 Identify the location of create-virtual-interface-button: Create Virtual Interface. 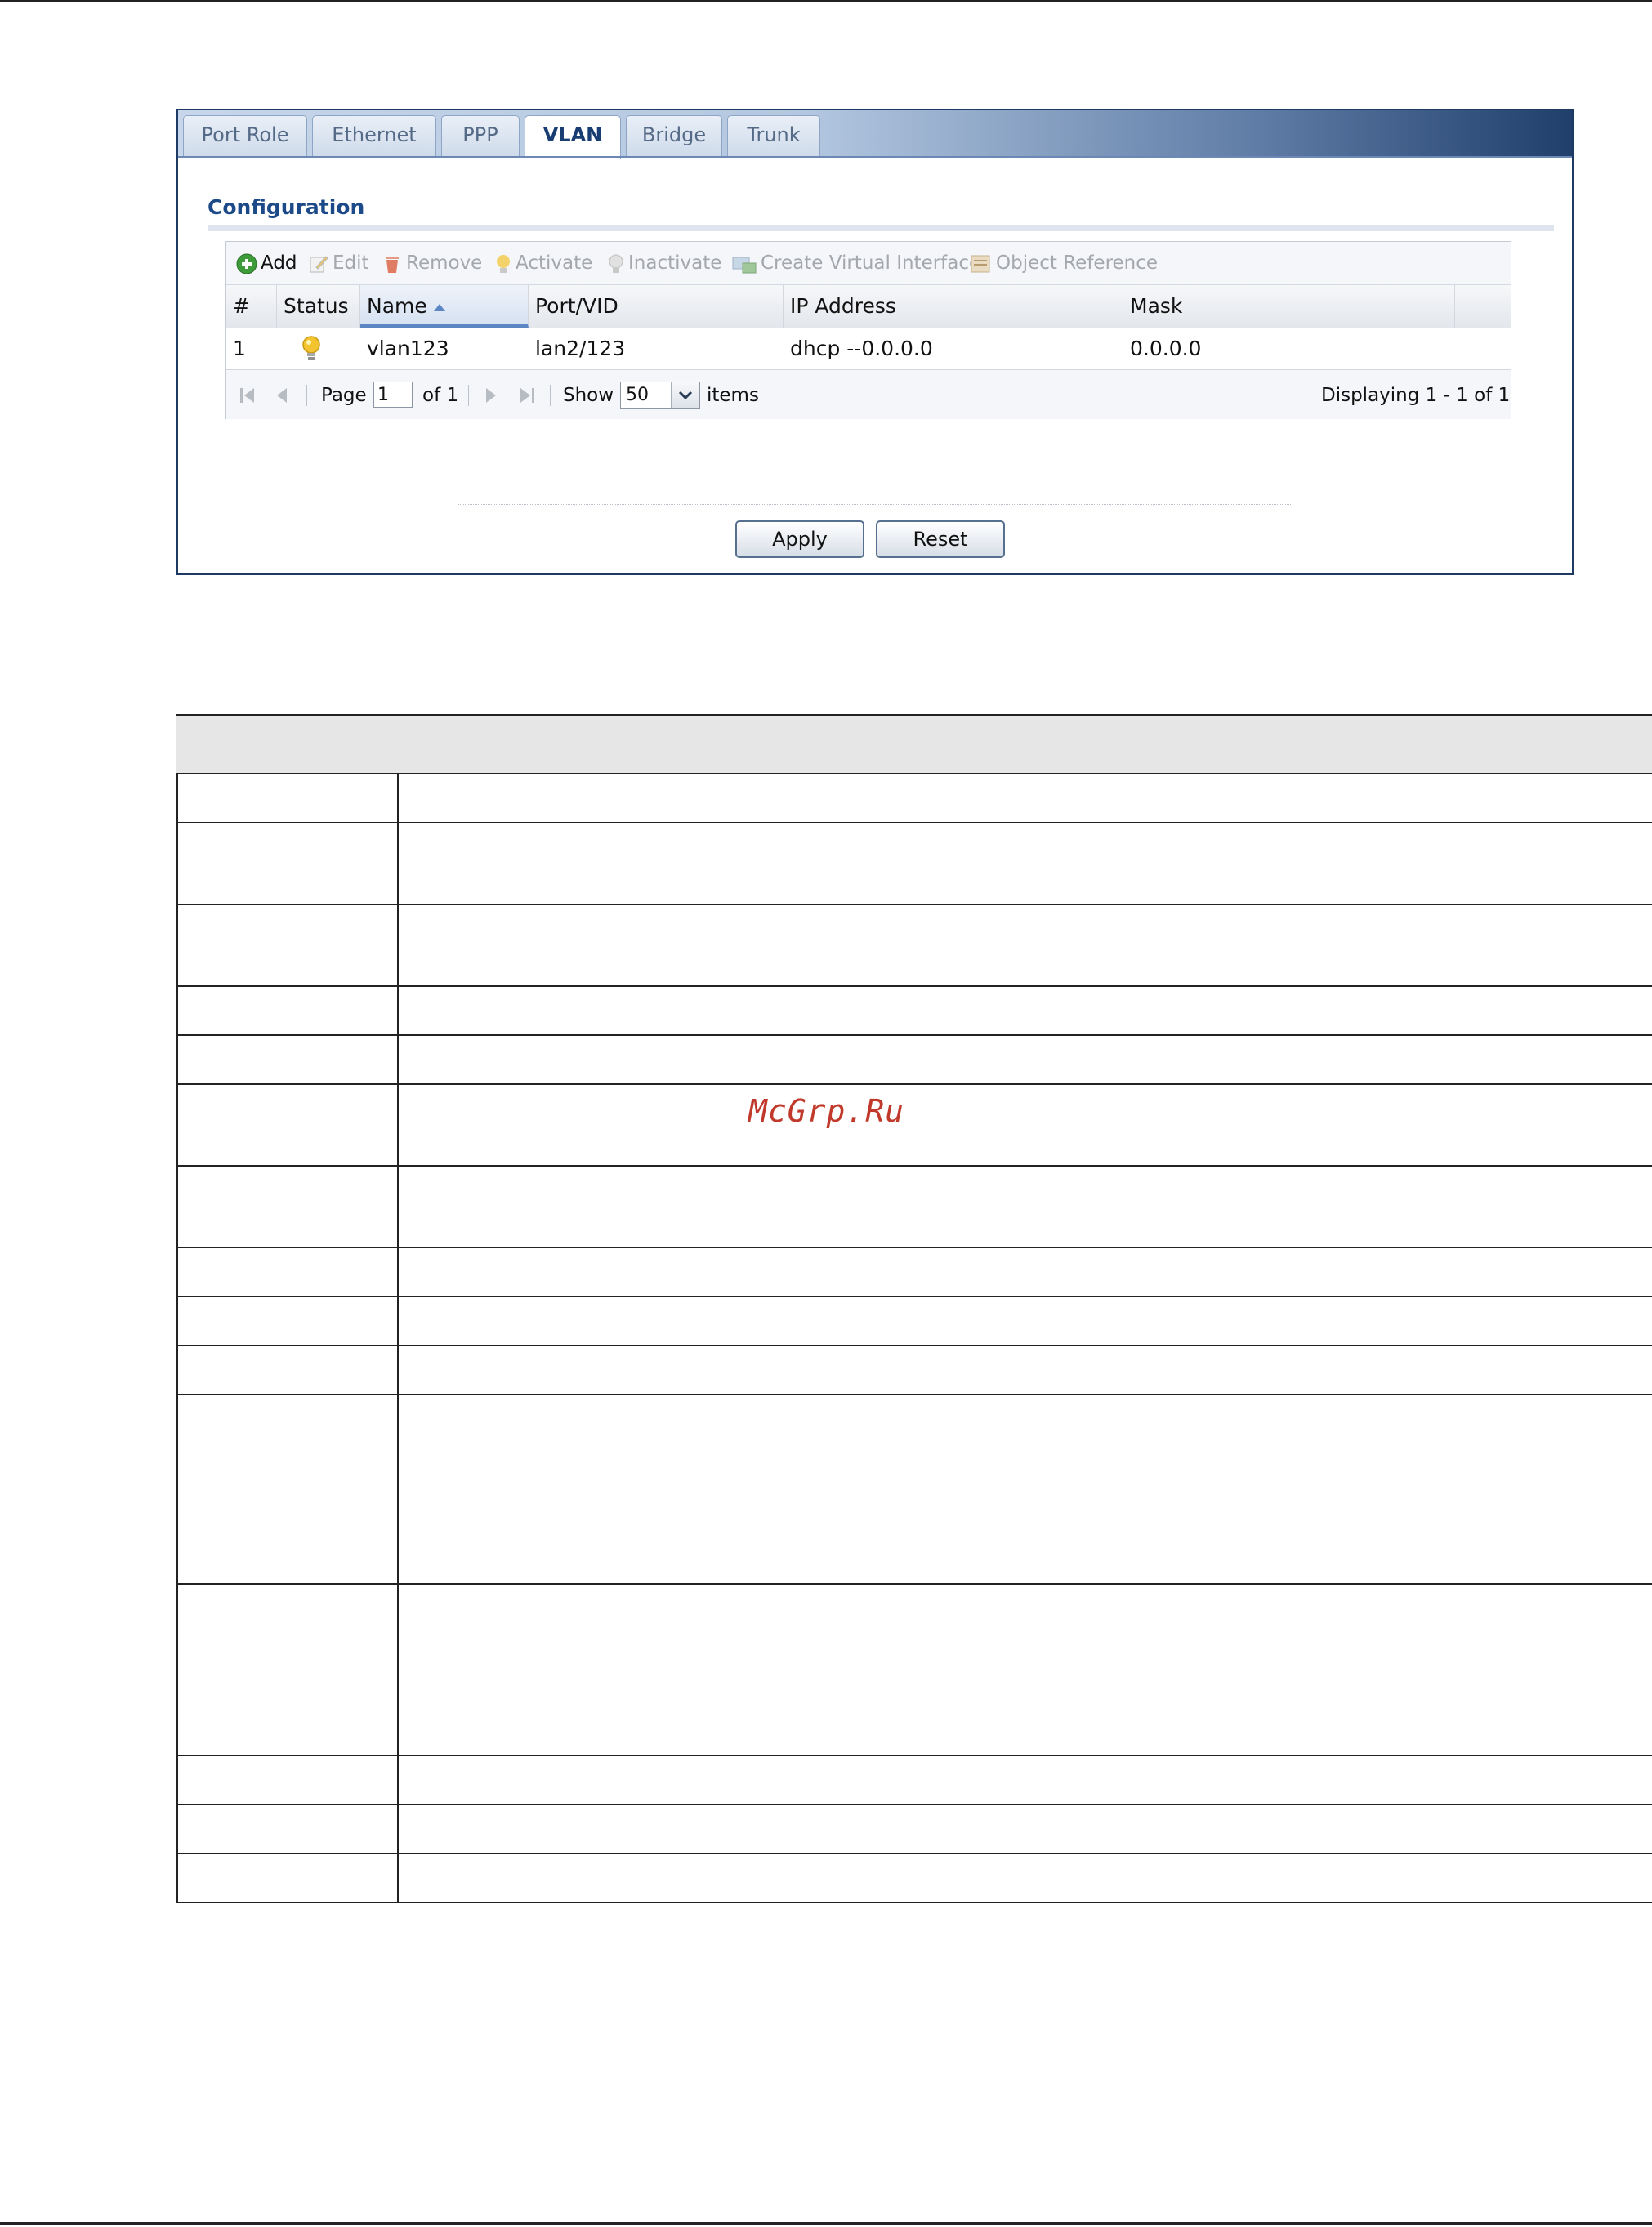
(855, 263).